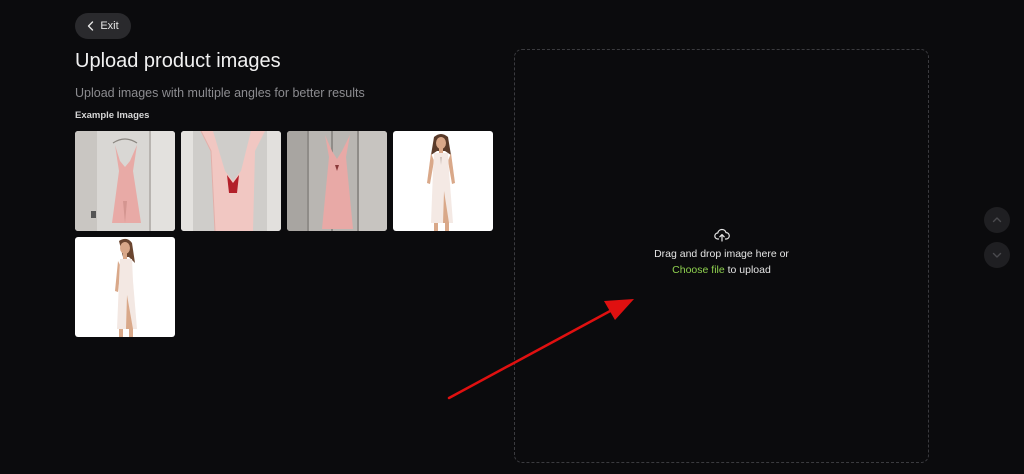  Describe the element at coordinates (112, 115) in the screenshot. I see `example-images-label: Example Images` at that location.